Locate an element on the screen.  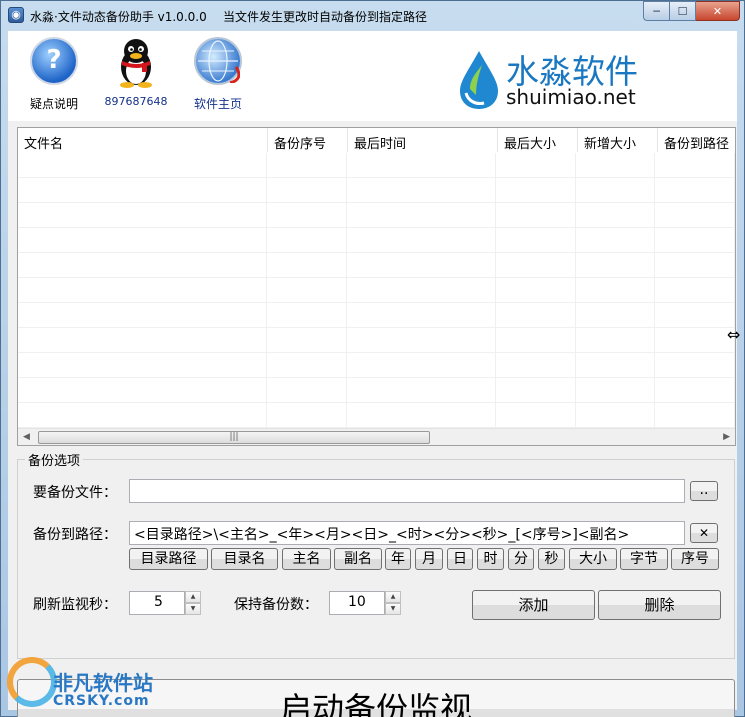
token-button-month: 月 is located at coordinates (429, 559).